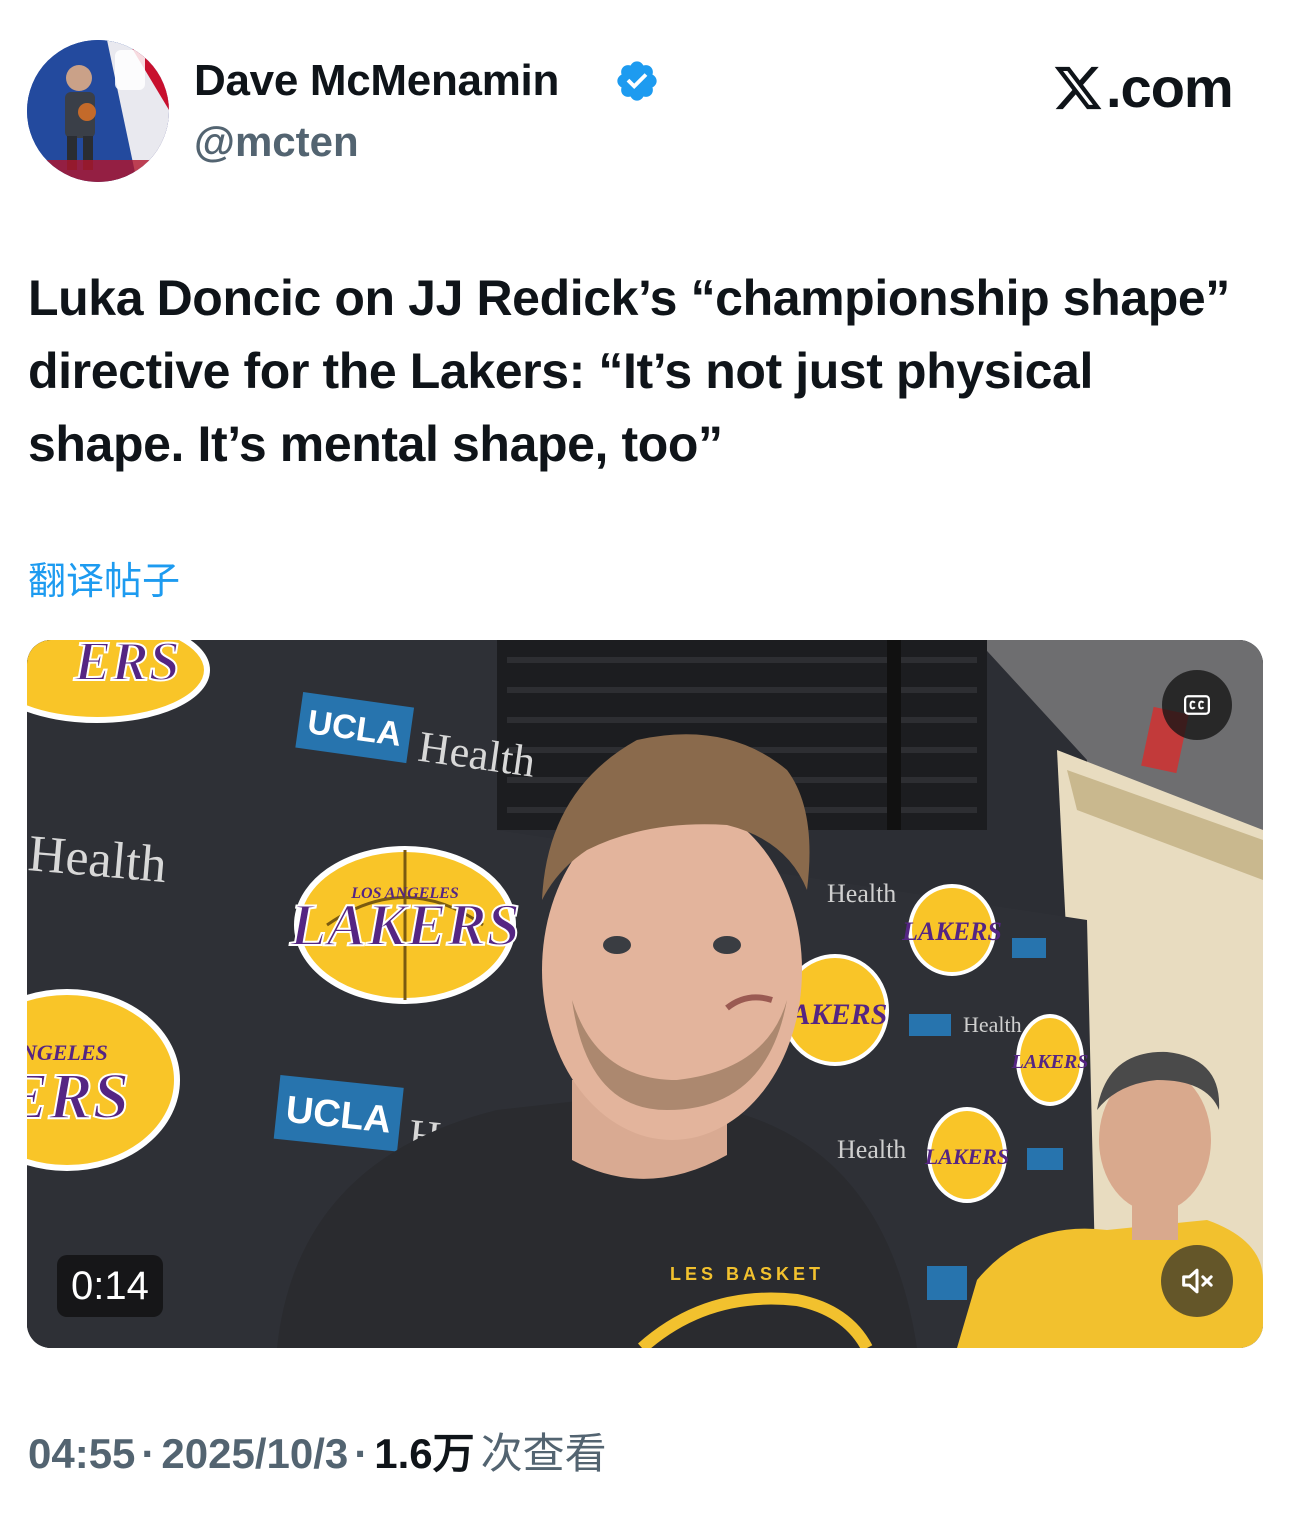 This screenshot has width=1290, height=1516. I want to click on x-com-brand: .com, so click(1143, 88).